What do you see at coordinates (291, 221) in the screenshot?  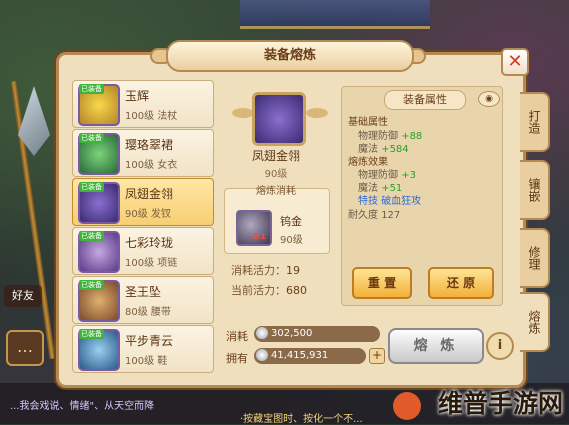 I see `ore-name: 钨金` at bounding box center [291, 221].